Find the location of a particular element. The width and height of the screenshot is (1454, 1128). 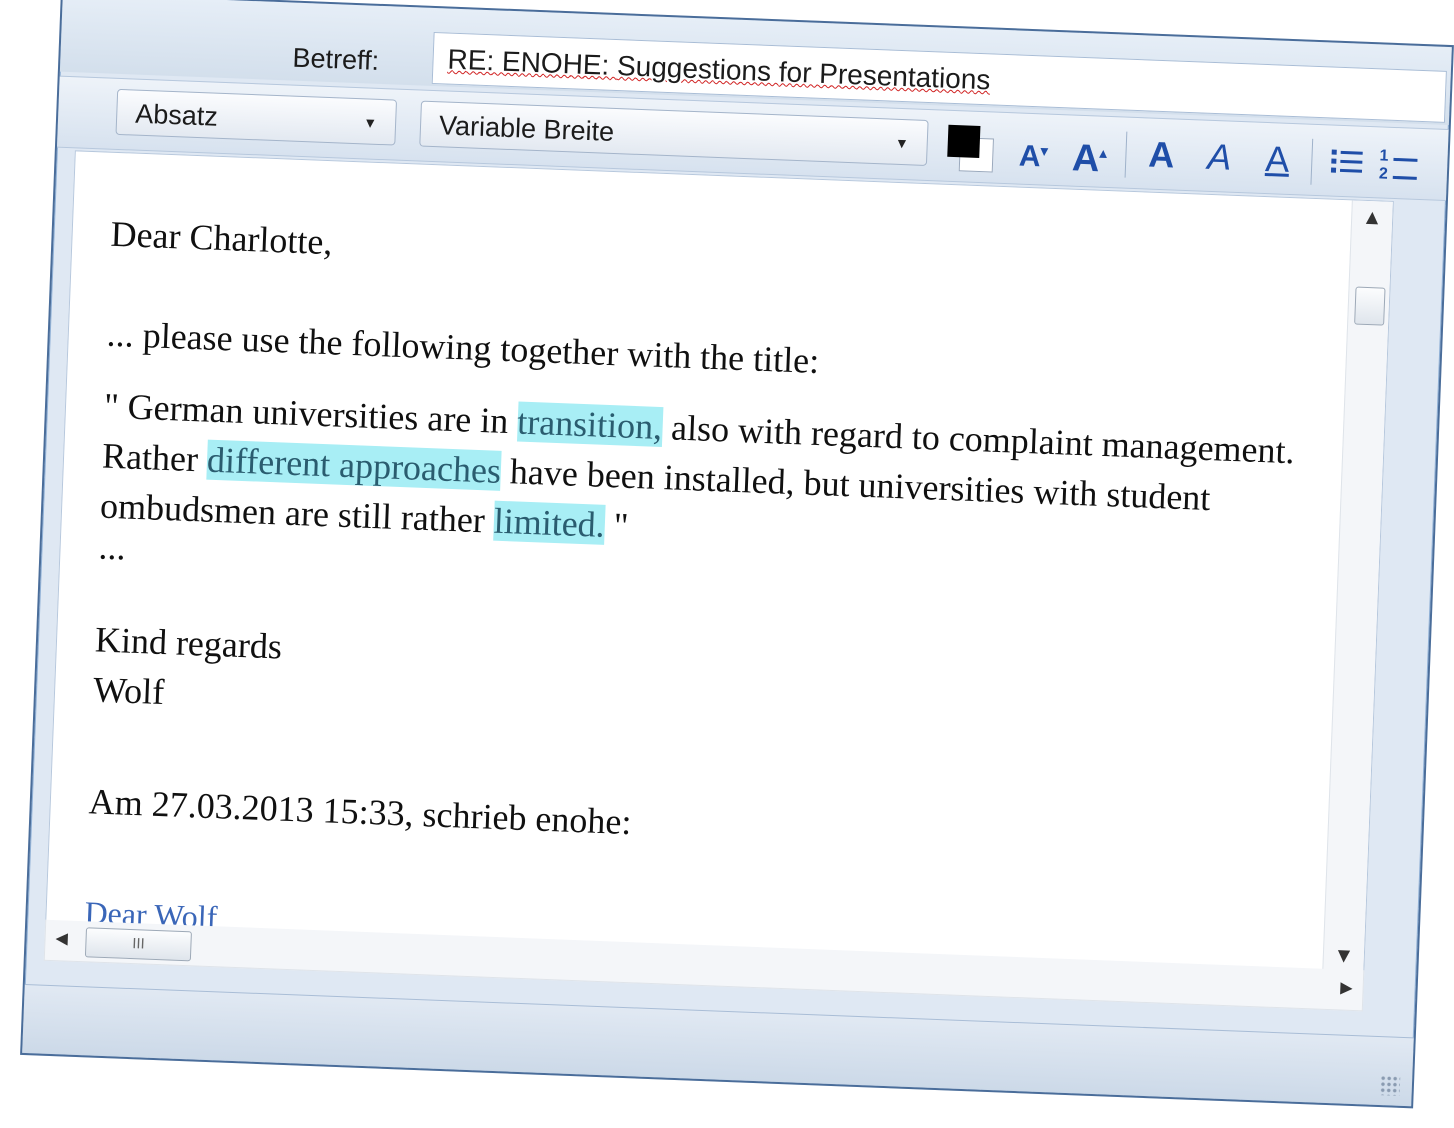

bullet-list-icon is located at coordinates (1346, 161).